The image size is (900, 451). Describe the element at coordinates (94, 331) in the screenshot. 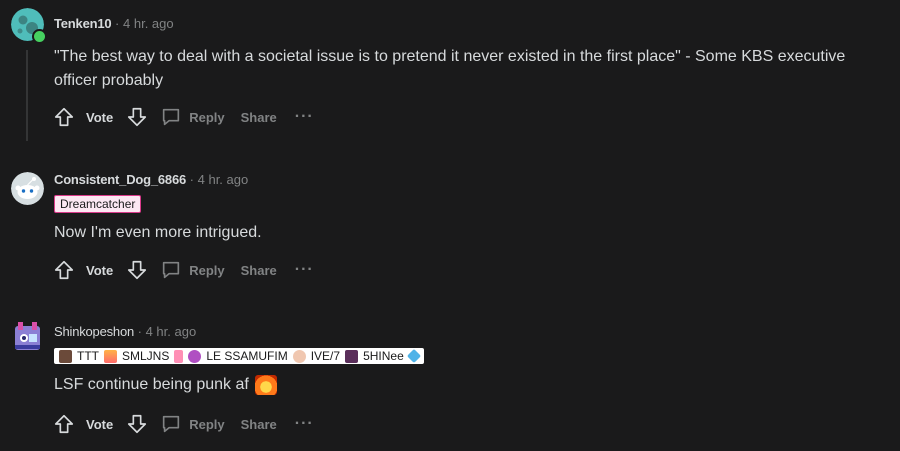

I see `author-name: Shinkopeshon` at that location.